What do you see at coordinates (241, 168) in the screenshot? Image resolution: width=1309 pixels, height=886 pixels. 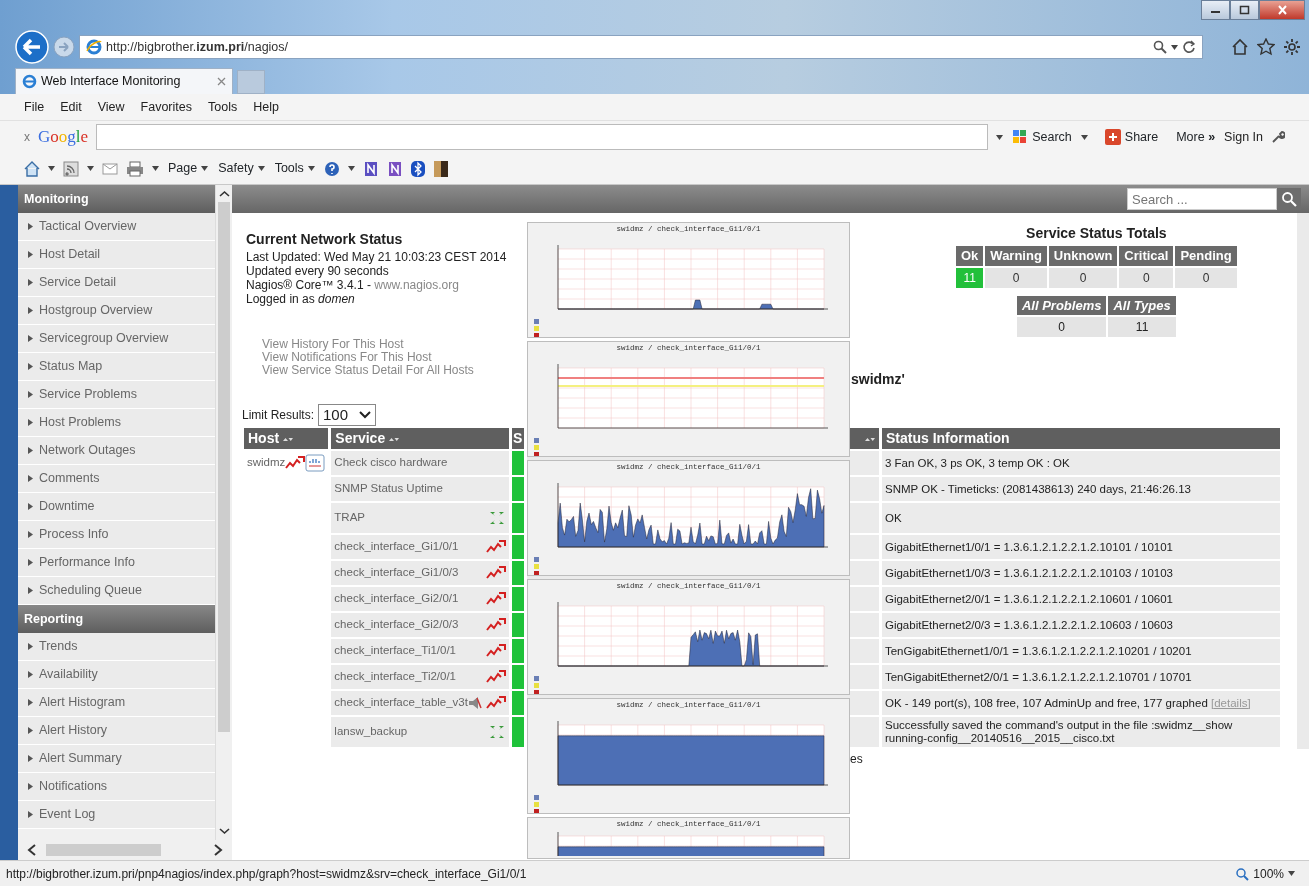 I see `toolbar-menu-button: Safety` at bounding box center [241, 168].